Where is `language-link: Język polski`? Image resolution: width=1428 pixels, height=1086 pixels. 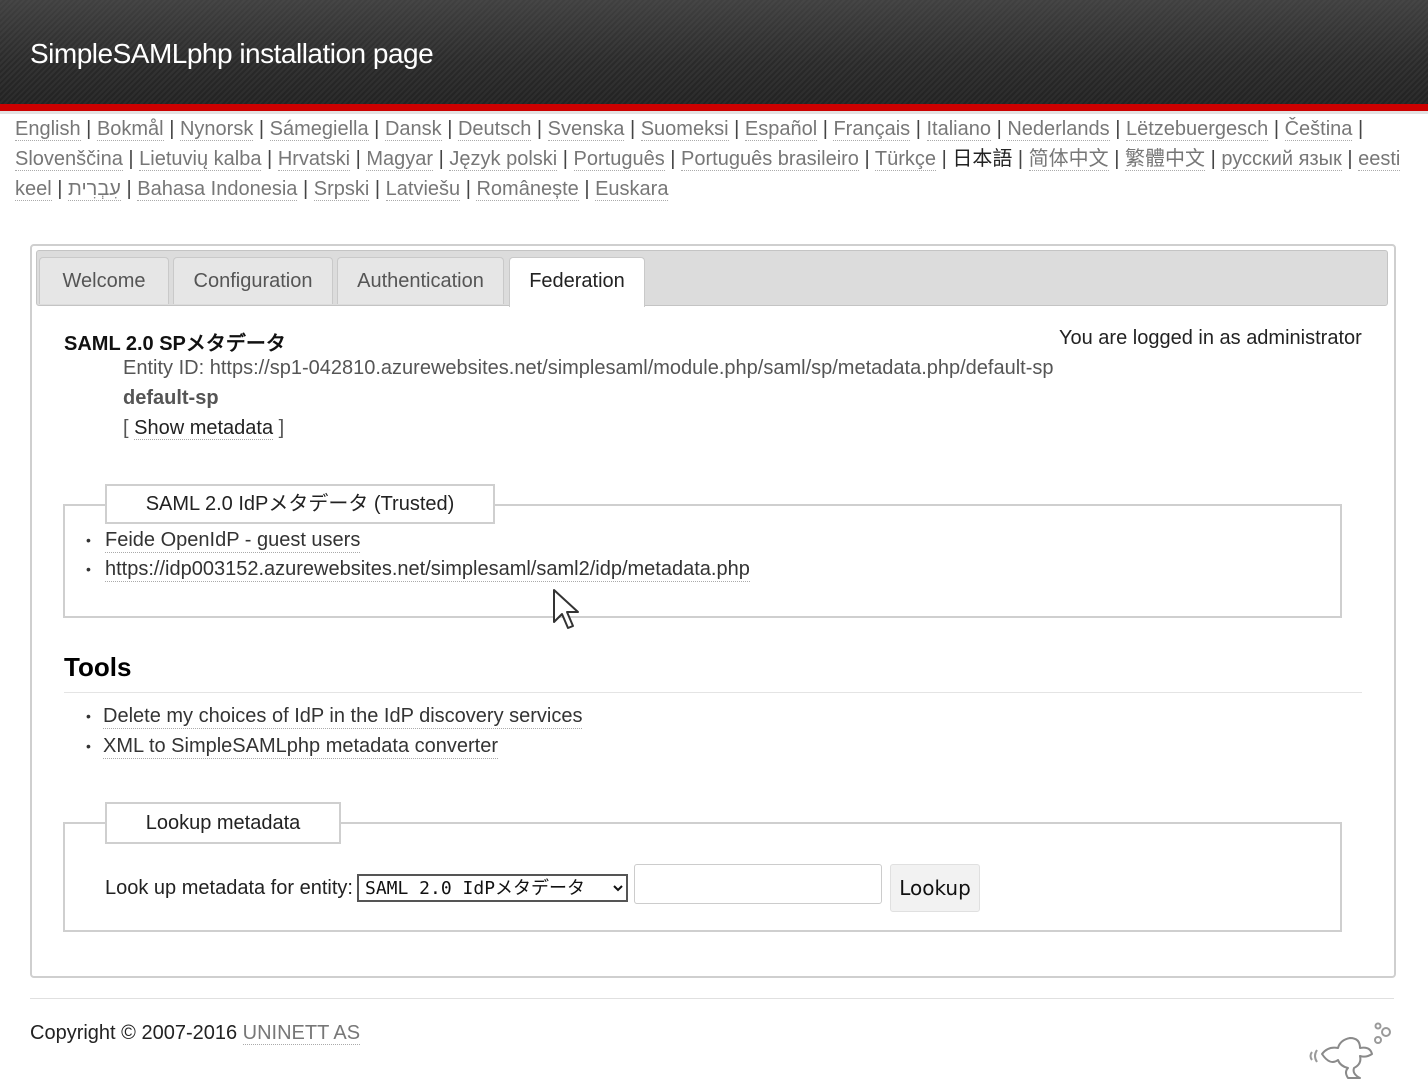
language-link: Język polski is located at coordinates (503, 159).